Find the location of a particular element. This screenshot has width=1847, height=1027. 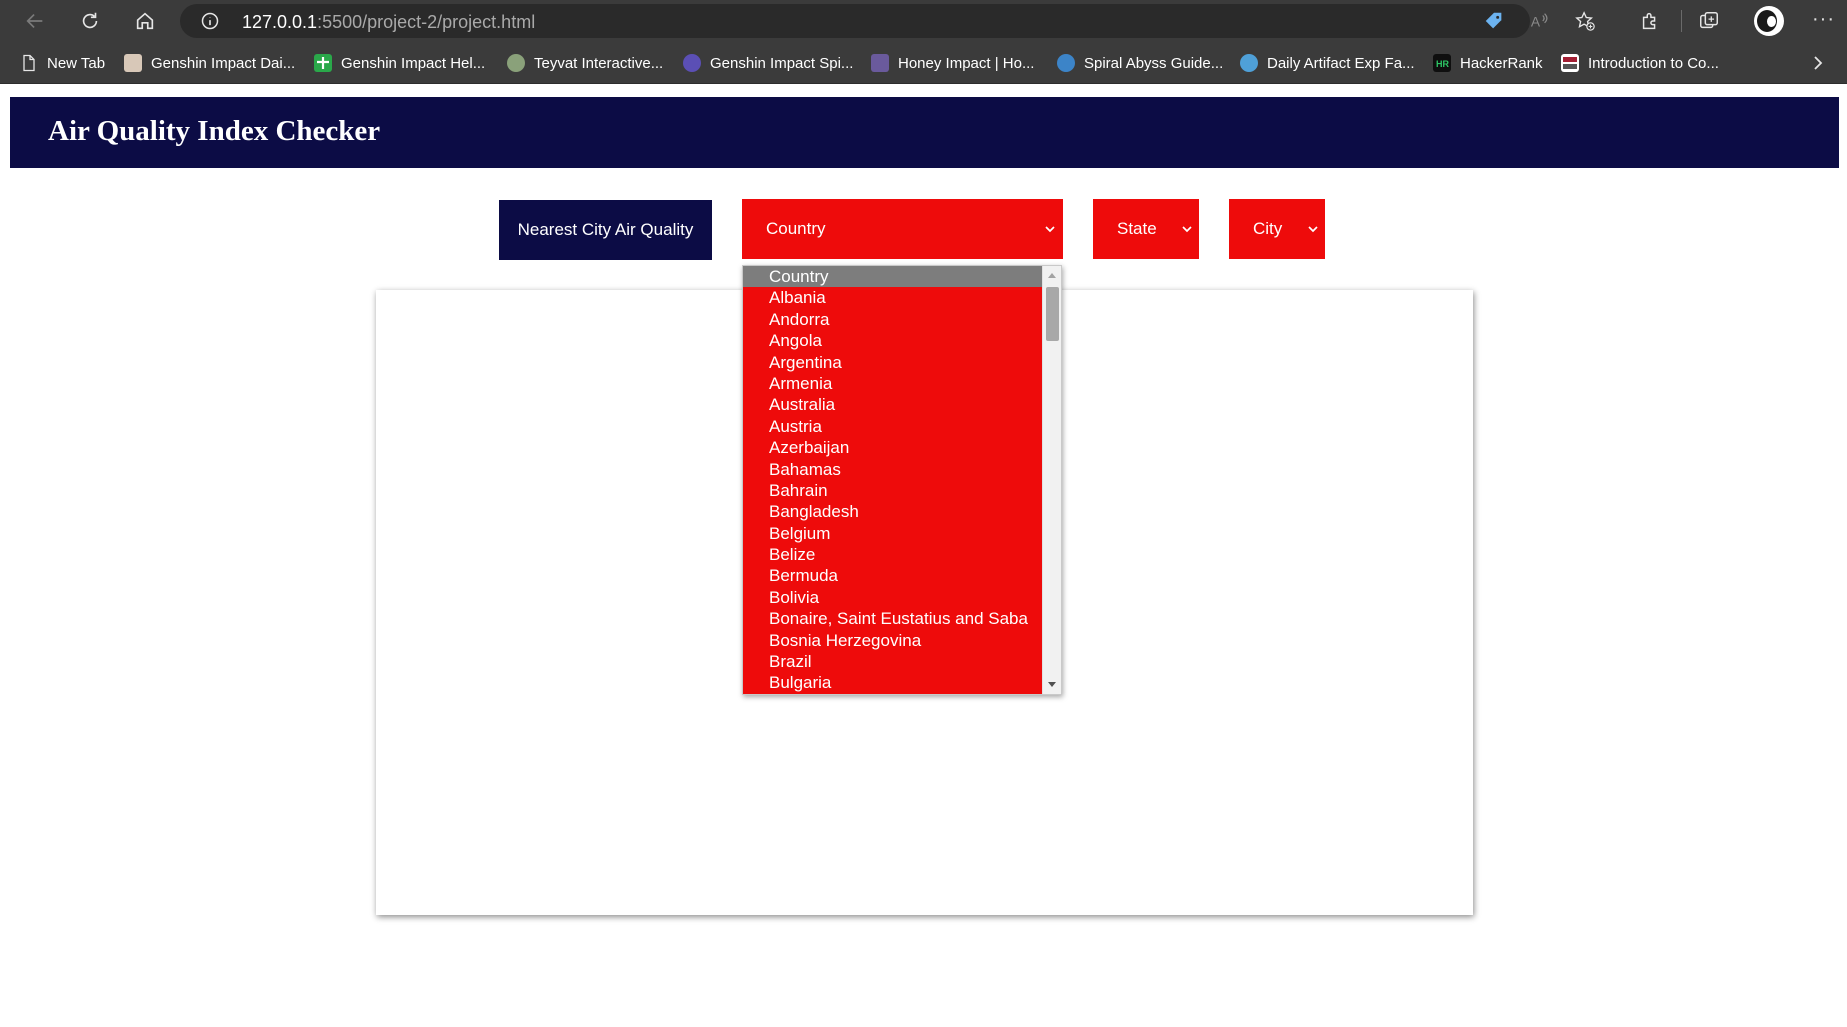

country-option: Country is located at coordinates (892, 277).